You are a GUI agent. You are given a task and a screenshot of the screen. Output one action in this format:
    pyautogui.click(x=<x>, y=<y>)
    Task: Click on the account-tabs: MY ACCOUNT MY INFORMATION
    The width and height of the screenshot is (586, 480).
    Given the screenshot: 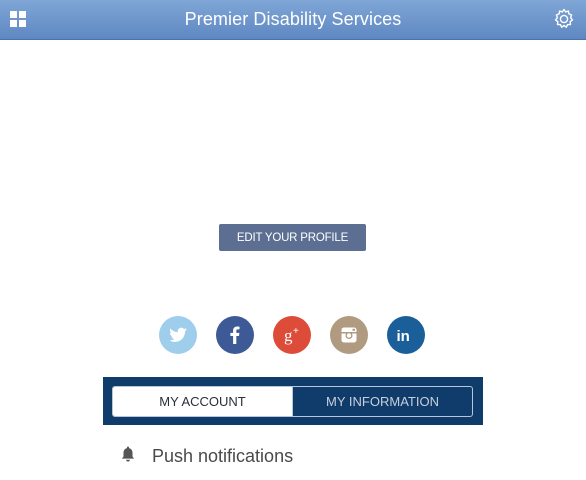 What is the action you would take?
    pyautogui.click(x=292, y=401)
    